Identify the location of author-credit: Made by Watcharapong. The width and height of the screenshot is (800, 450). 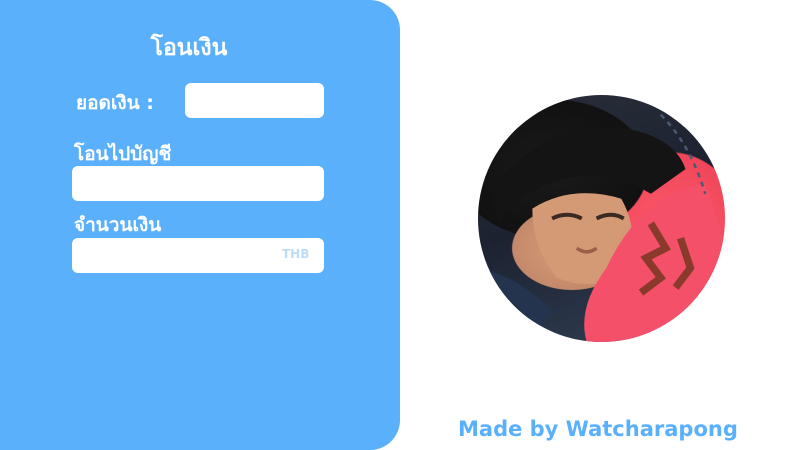
(598, 429).